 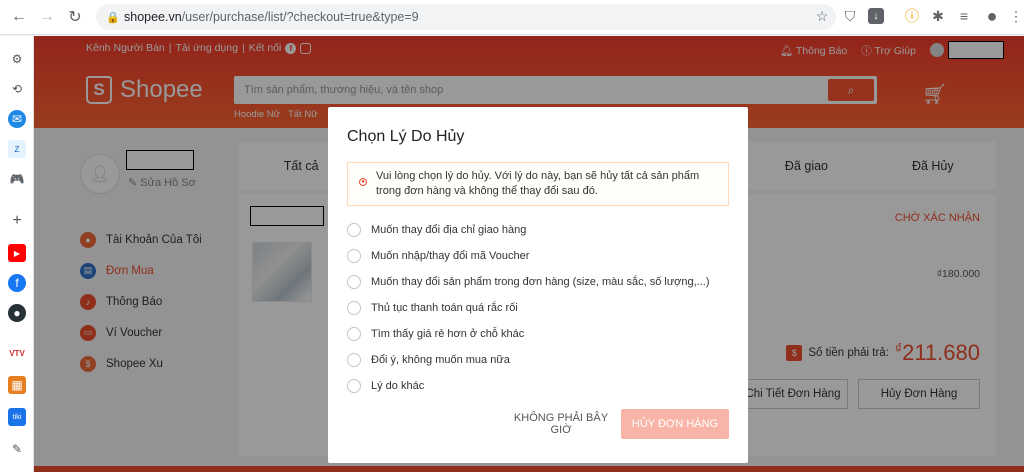 I want to click on puzzle-extensions-icon: ✱, so click(x=938, y=16).